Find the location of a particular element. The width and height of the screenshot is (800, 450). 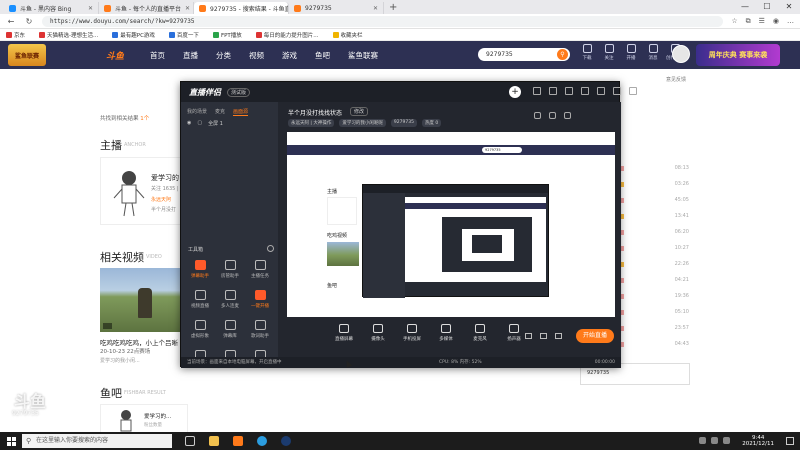

tool-task: 主播任务 is located at coordinates (260, 269).